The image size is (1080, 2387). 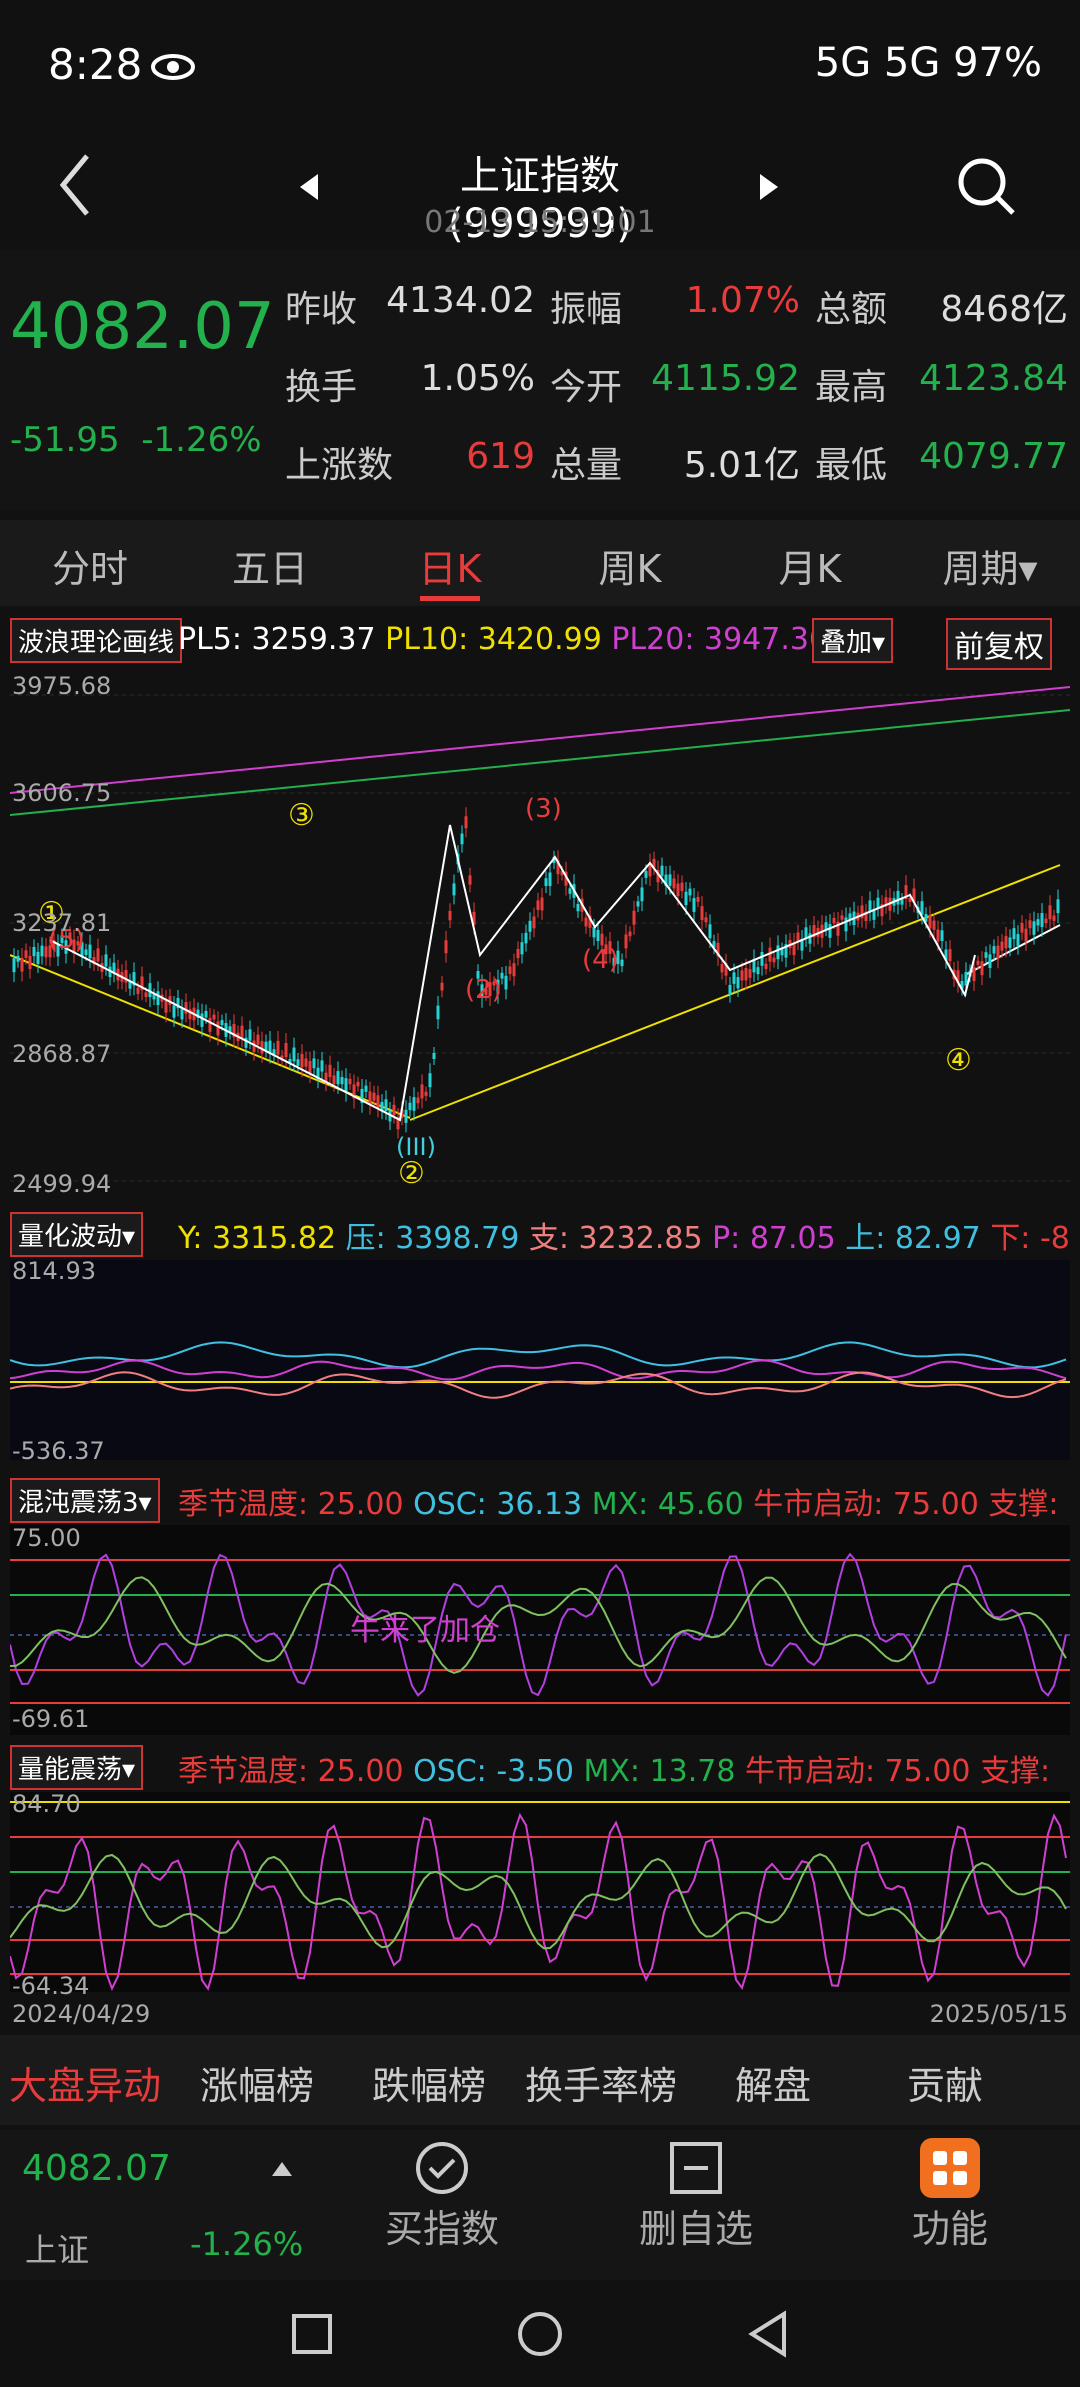 What do you see at coordinates (309, 187) in the screenshot?
I see `prev-stock-icon` at bounding box center [309, 187].